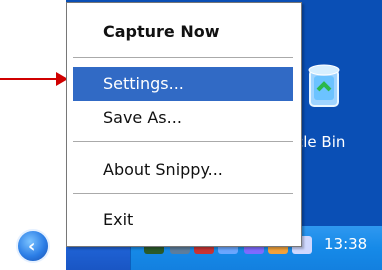 This screenshot has height=270, width=382. I want to click on recycle-bin-icon, so click(324, 86).